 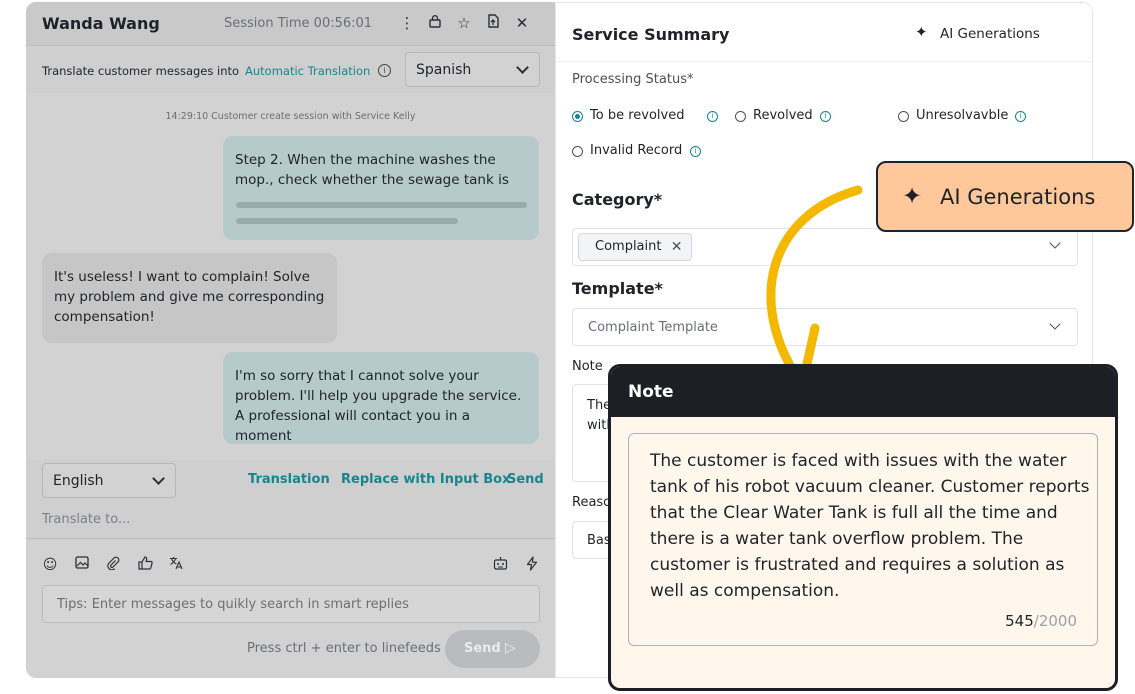 What do you see at coordinates (298, 23) in the screenshot?
I see `session-time: Session Time 00:56:01` at bounding box center [298, 23].